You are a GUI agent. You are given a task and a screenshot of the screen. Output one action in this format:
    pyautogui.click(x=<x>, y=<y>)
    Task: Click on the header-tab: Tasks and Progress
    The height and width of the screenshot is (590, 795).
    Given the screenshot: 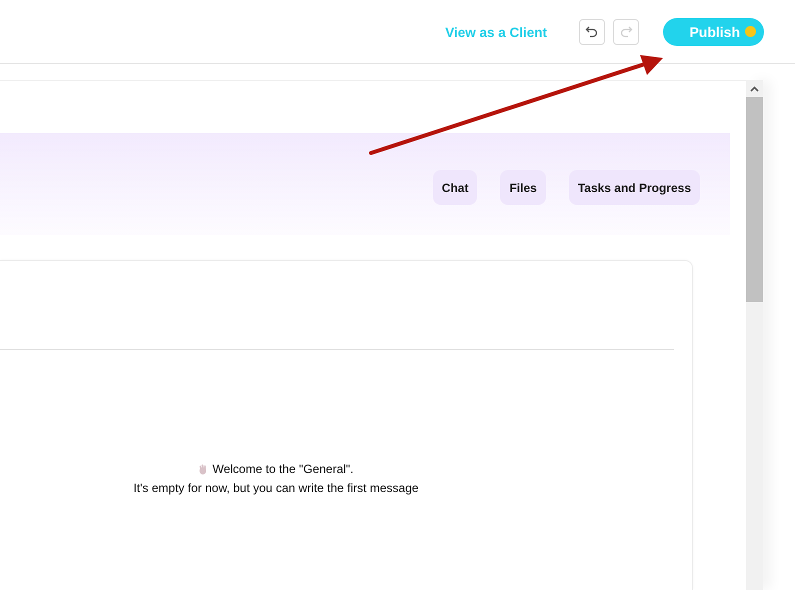 What is the action you would take?
    pyautogui.click(x=634, y=187)
    